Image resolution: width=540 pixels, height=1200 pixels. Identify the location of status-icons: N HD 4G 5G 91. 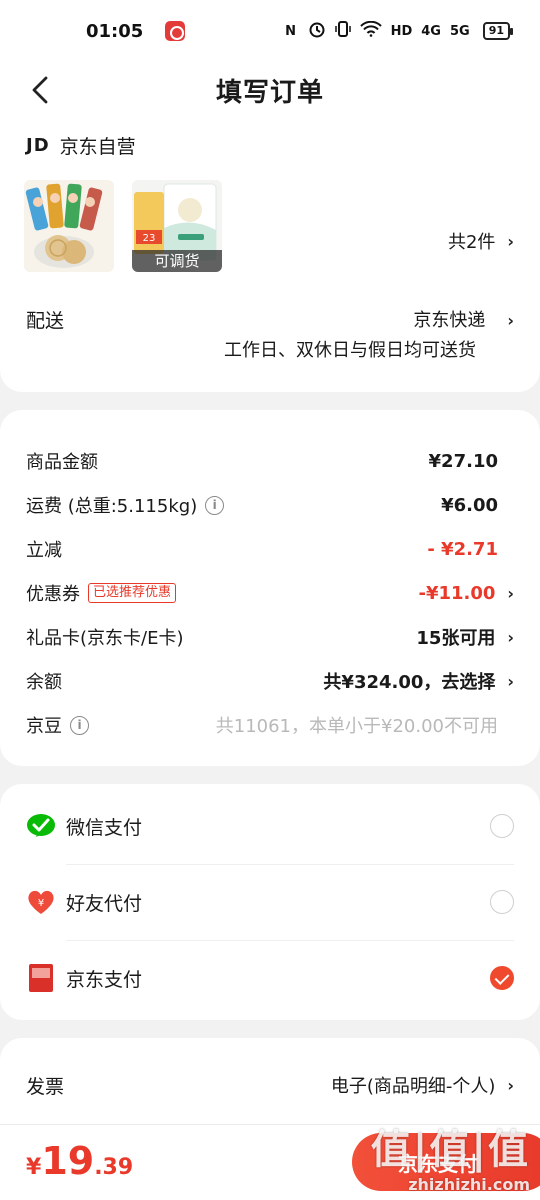
(398, 31).